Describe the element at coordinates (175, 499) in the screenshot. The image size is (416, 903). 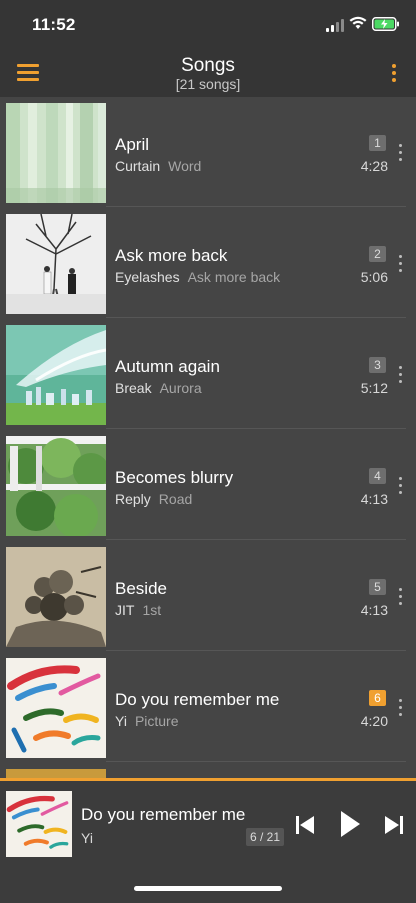
I see `album-name: Road` at that location.